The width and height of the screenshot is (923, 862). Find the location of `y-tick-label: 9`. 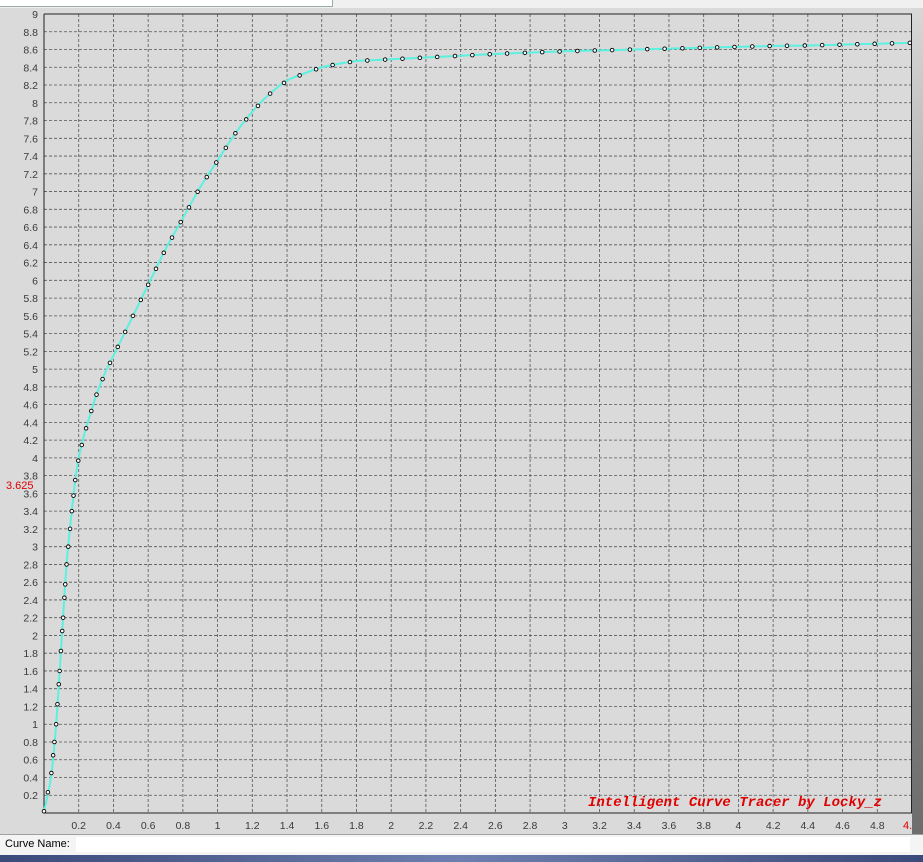

y-tick-label: 9 is located at coordinates (35, 15).